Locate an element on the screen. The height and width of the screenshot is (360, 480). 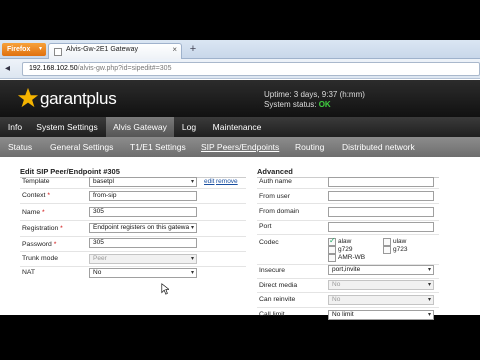
menu-item-maintenance: Maintenance is located at coordinates (237, 127).